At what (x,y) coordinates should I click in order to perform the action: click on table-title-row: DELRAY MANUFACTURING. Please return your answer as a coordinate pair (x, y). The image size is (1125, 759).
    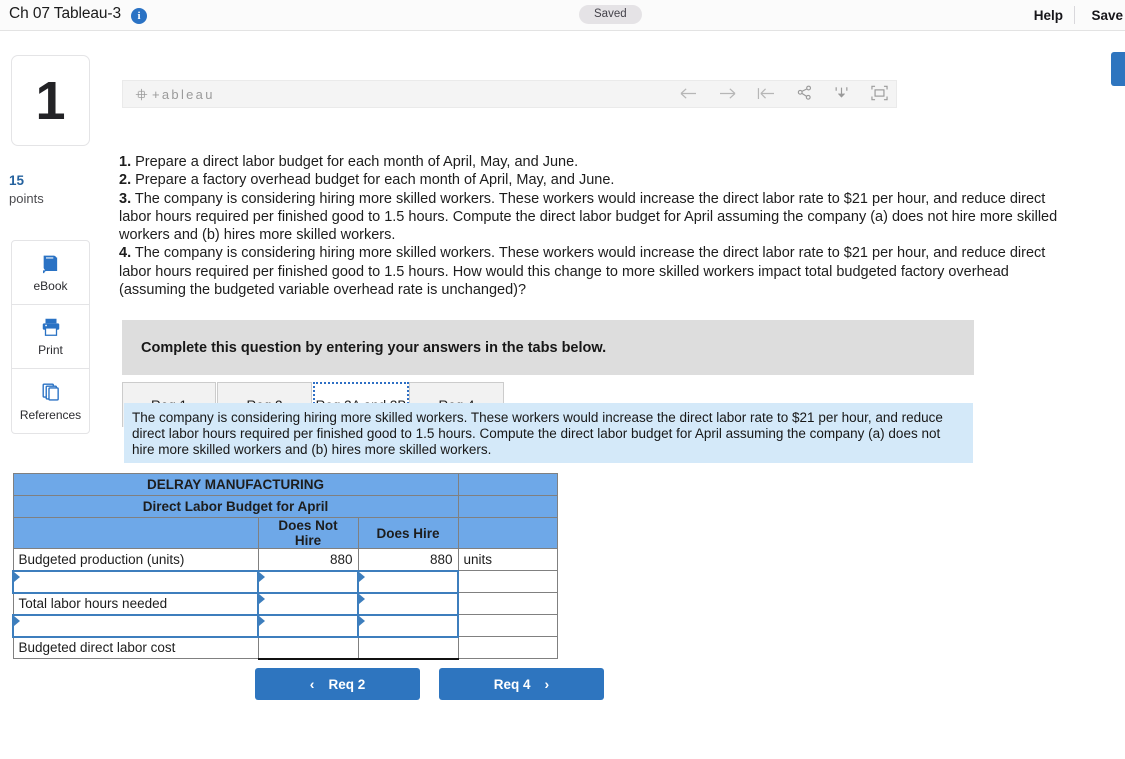
    Looking at the image, I should click on (285, 484).